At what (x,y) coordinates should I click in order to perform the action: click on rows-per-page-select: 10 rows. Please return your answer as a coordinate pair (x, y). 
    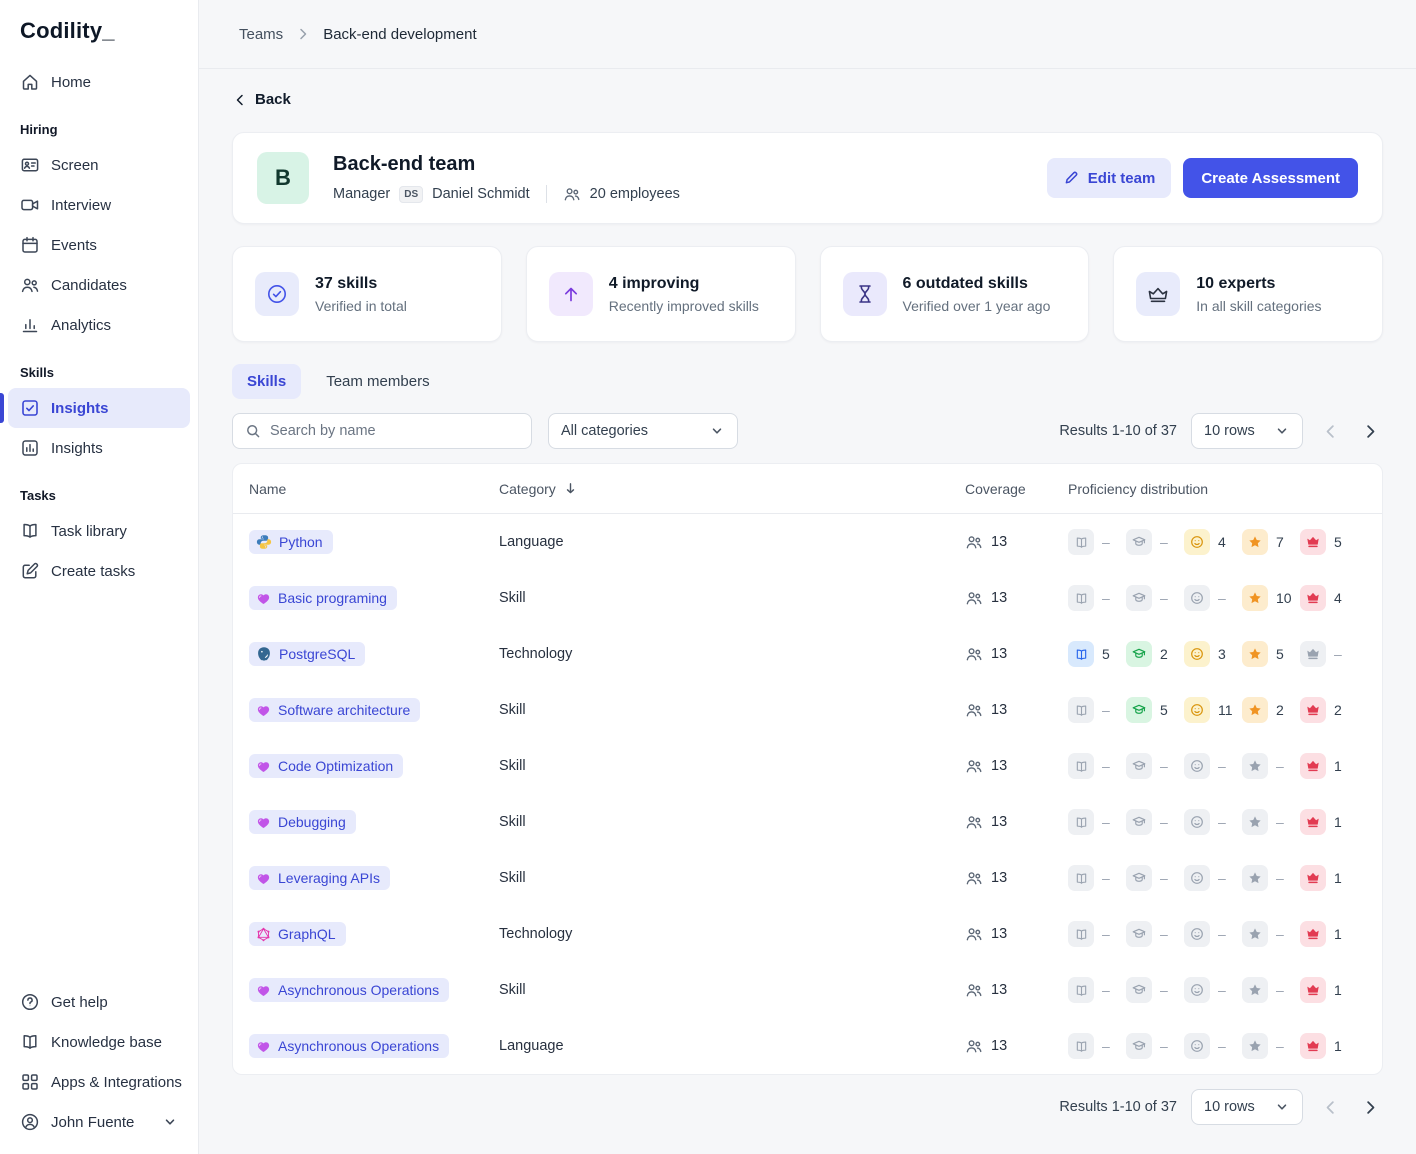
    Looking at the image, I should click on (1247, 431).